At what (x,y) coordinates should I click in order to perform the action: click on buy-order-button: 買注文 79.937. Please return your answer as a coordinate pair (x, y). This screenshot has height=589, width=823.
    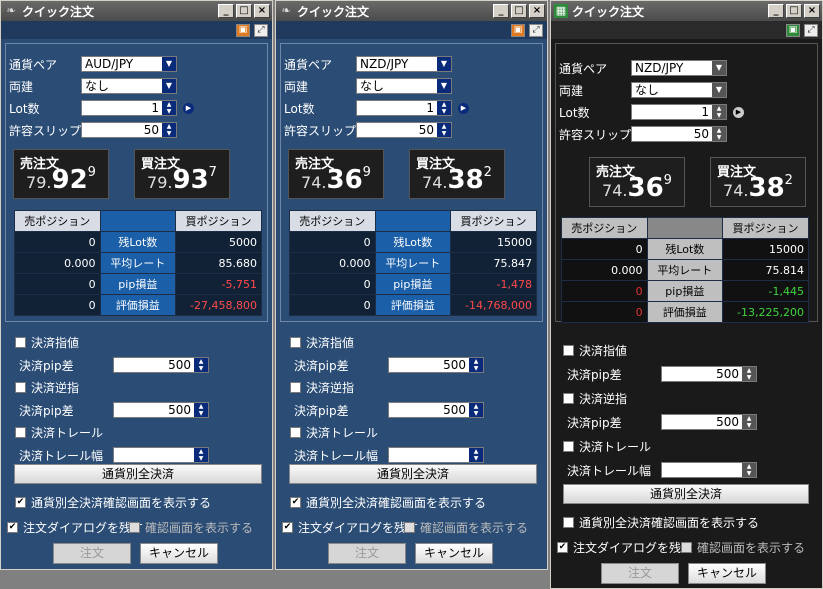
    Looking at the image, I should click on (182, 174).